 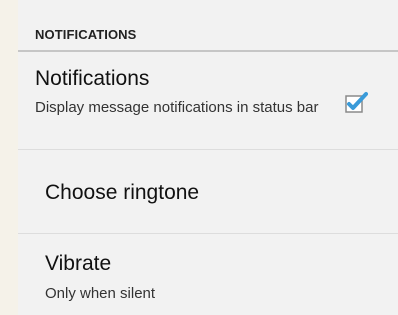 What do you see at coordinates (78, 263) in the screenshot?
I see `vibrate-title: Vibrate` at bounding box center [78, 263].